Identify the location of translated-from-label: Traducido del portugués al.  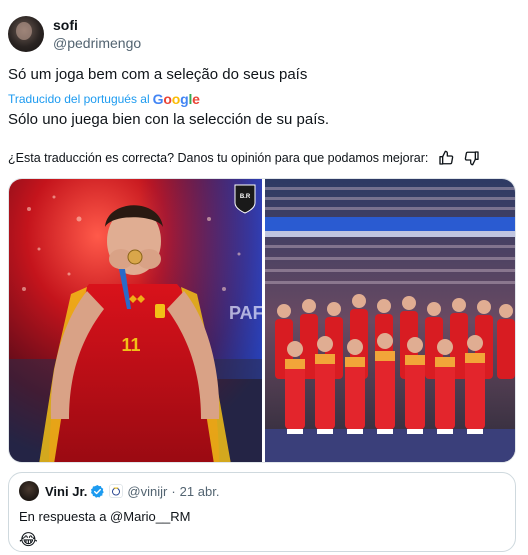
(79, 99).